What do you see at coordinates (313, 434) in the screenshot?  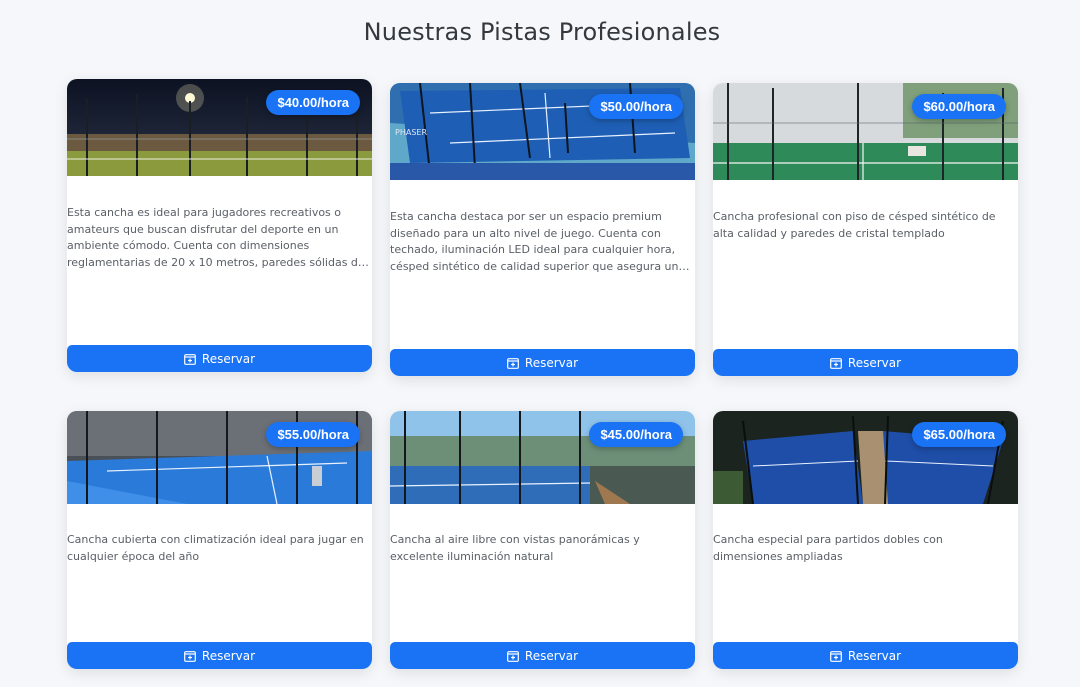 I see `price-badge: $55.00/hora` at bounding box center [313, 434].